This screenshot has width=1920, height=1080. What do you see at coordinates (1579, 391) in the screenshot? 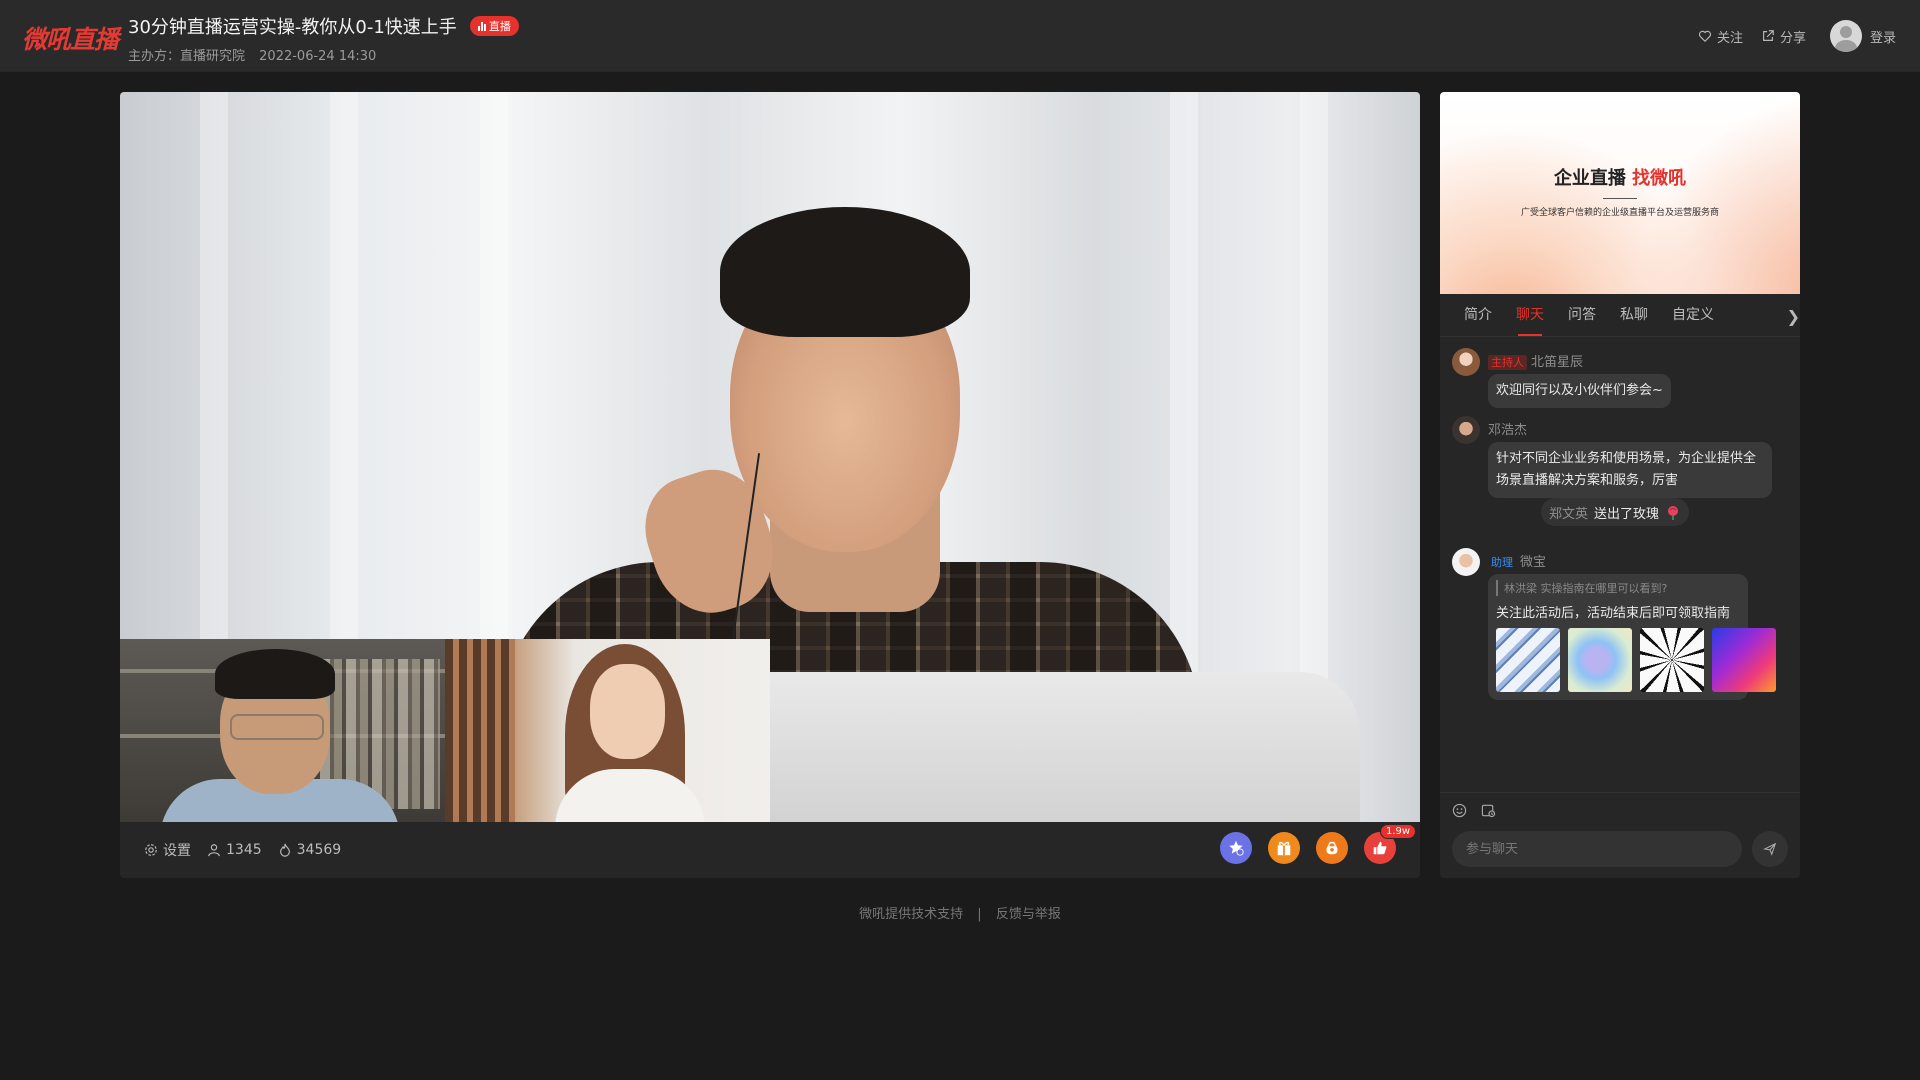
I see `chat-bubble: 欢迎同行以及小伙伴们参会~` at bounding box center [1579, 391].